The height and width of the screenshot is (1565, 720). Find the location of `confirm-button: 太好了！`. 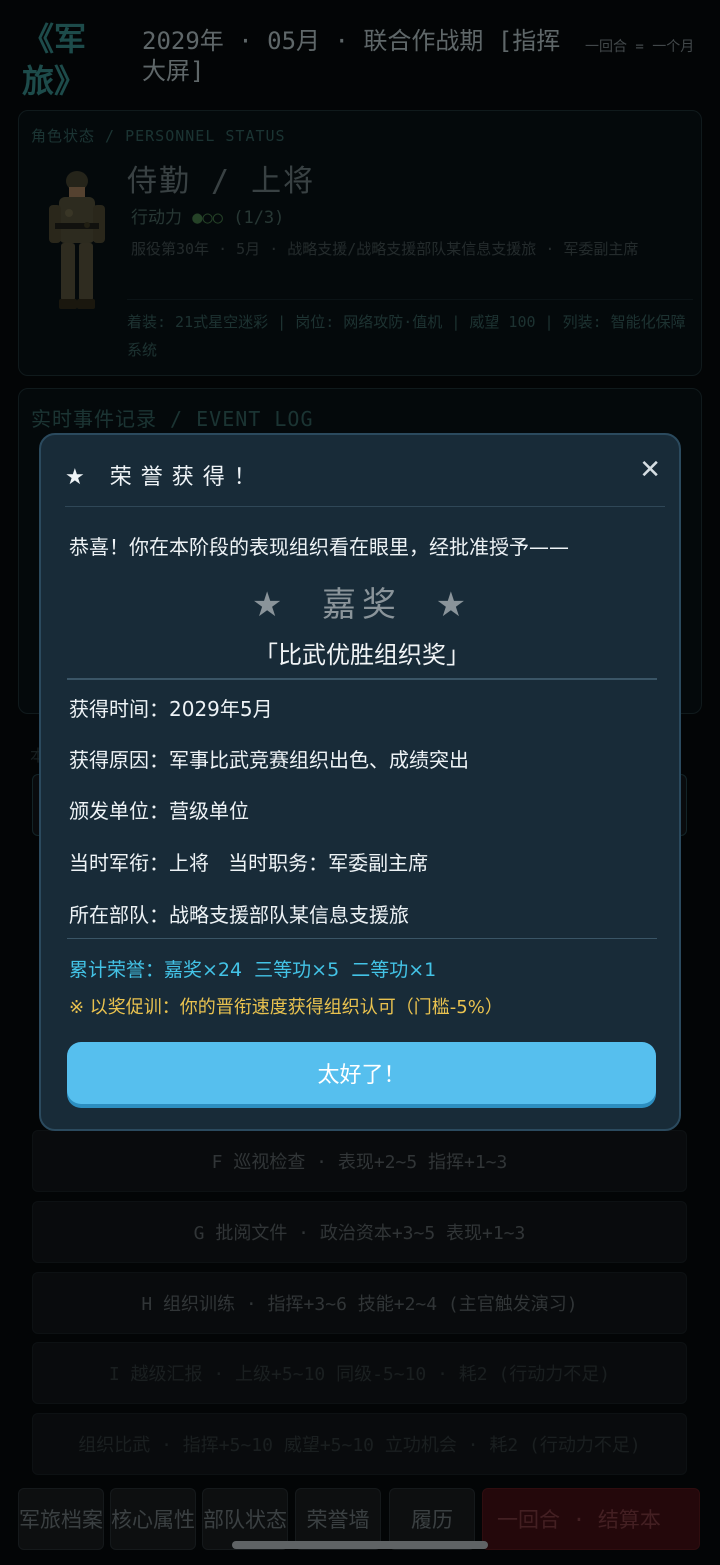

confirm-button: 太好了！ is located at coordinates (361, 1073).